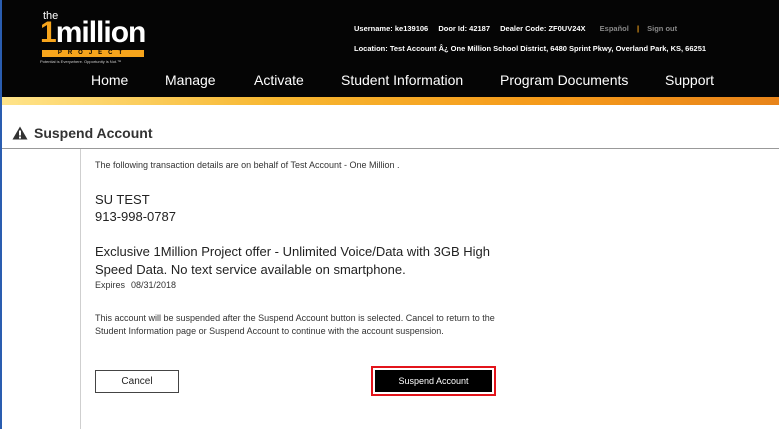 This screenshot has height=429, width=779. What do you see at coordinates (543, 28) in the screenshot?
I see `dealer-code: Dealer Code: ZF0UV24X` at bounding box center [543, 28].